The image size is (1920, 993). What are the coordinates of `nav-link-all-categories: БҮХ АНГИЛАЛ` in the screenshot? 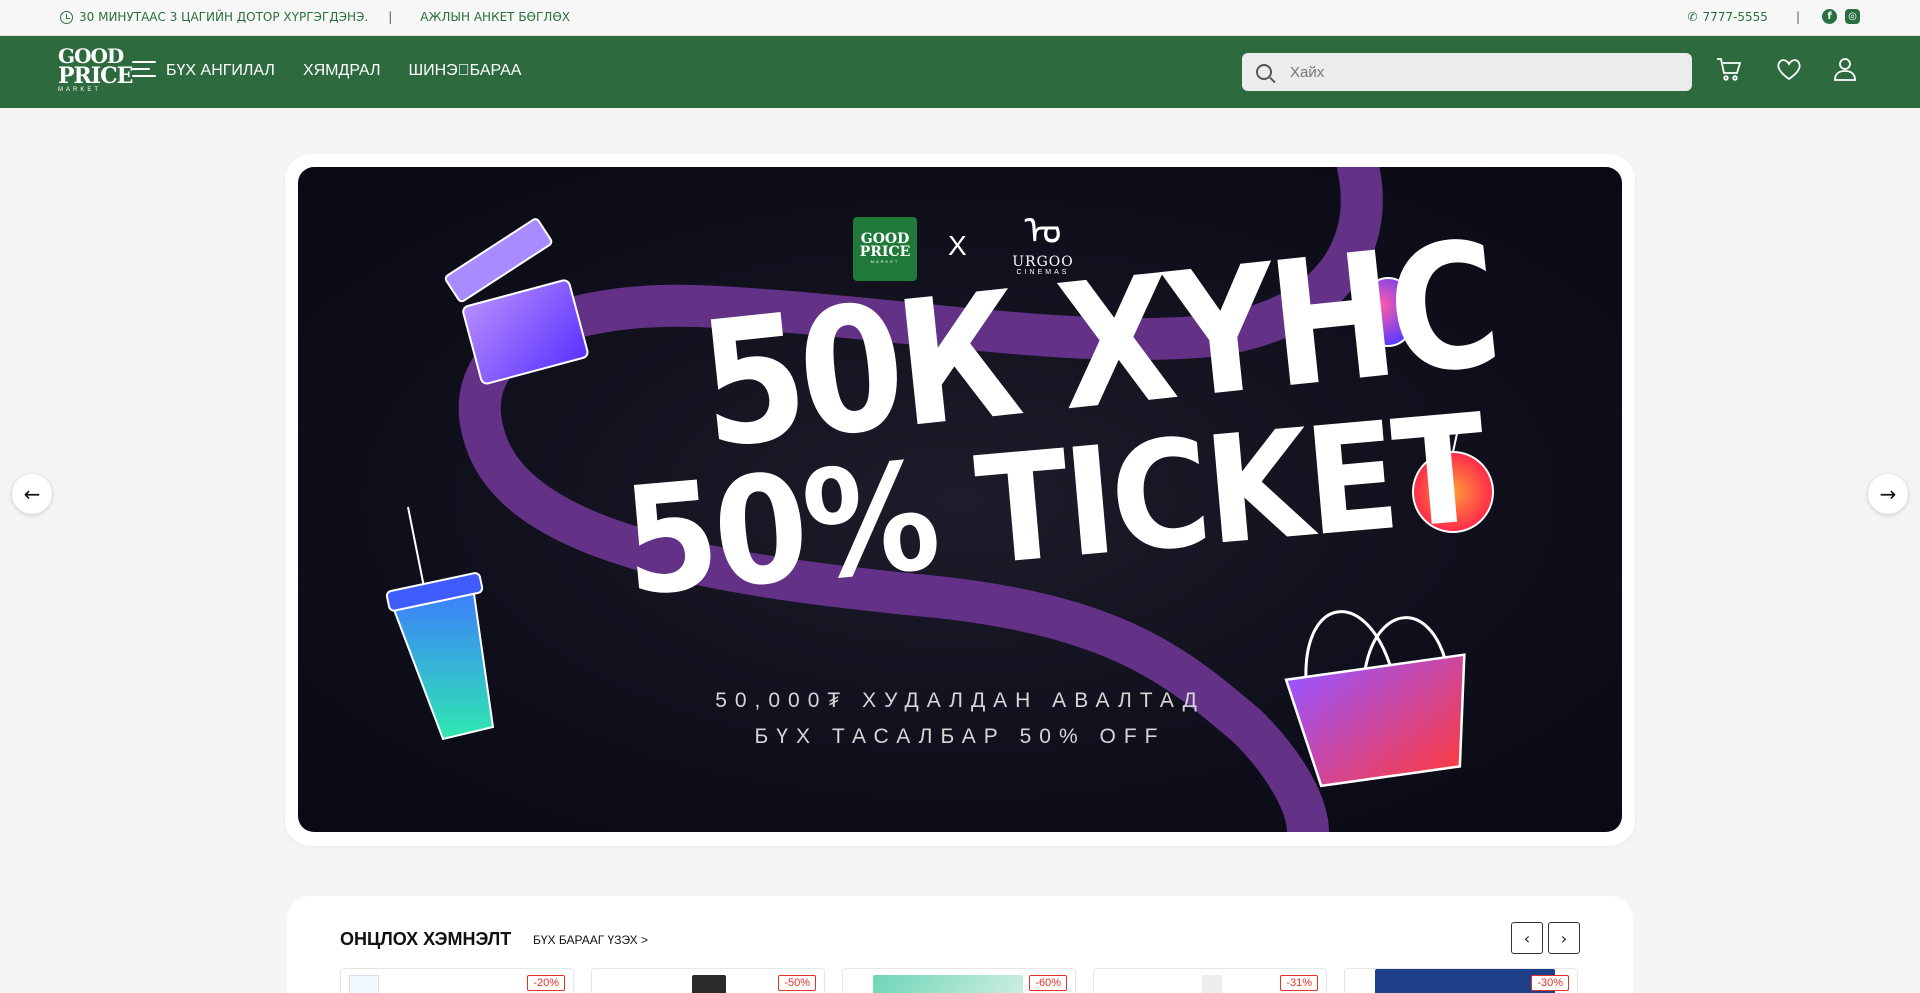 It's located at (220, 71).